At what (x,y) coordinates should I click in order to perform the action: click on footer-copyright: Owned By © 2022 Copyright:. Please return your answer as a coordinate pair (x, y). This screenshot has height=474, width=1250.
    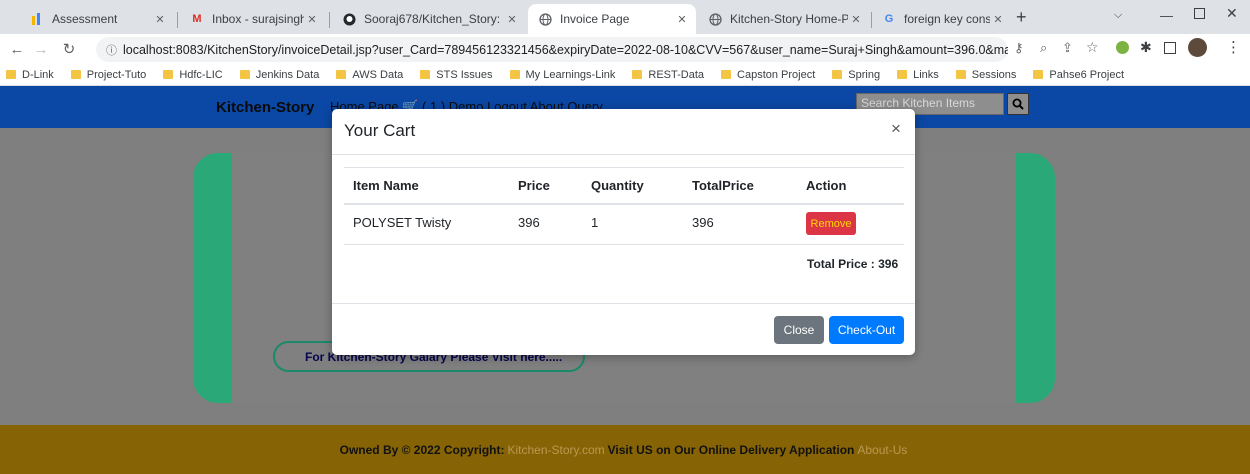
    Looking at the image, I should click on (422, 449).